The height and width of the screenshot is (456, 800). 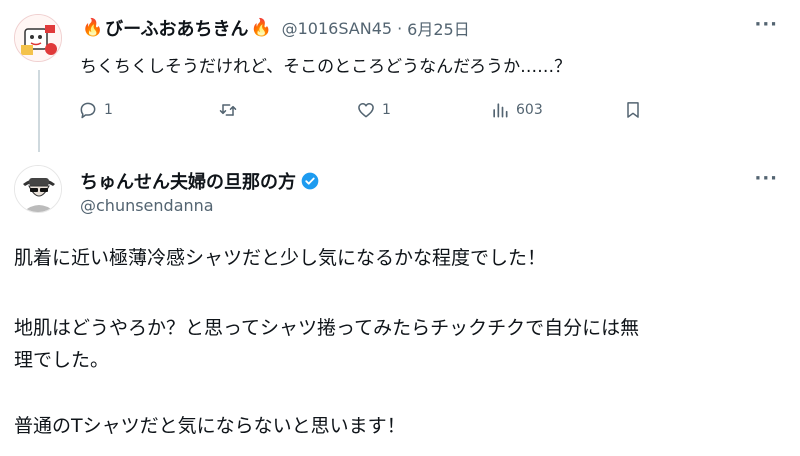 I want to click on like-button: 1, so click(x=373, y=110).